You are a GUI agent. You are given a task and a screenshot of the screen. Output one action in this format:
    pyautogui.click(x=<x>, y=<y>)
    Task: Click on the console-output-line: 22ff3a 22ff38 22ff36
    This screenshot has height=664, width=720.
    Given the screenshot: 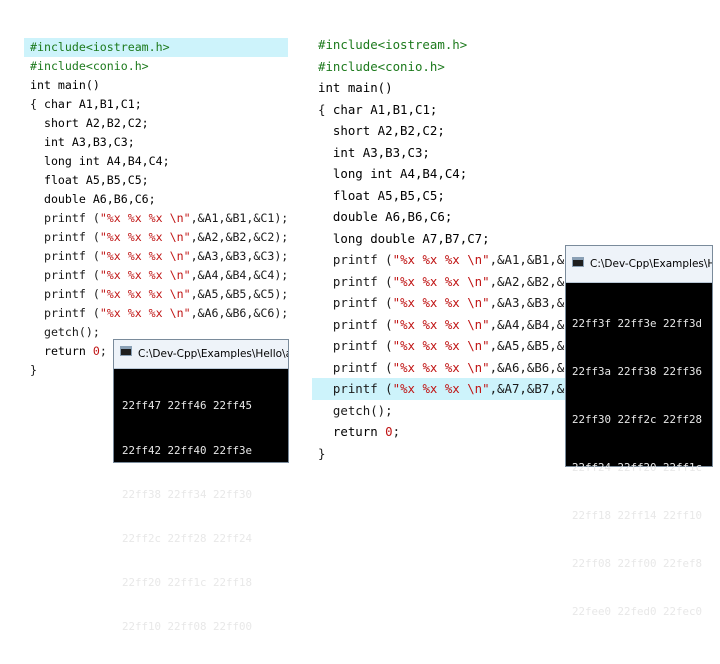 What is the action you would take?
    pyautogui.click(x=637, y=371)
    